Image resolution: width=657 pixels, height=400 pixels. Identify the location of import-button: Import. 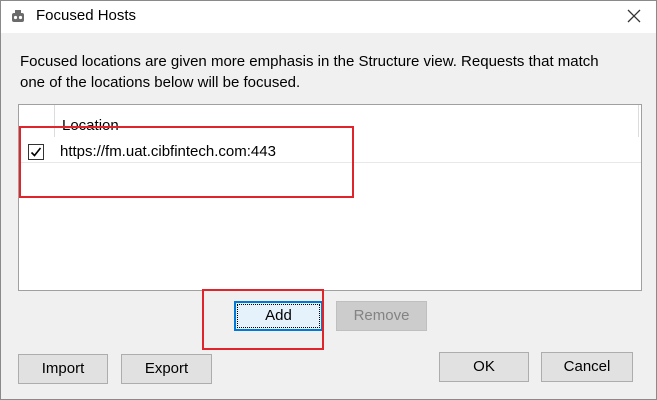
(63, 369).